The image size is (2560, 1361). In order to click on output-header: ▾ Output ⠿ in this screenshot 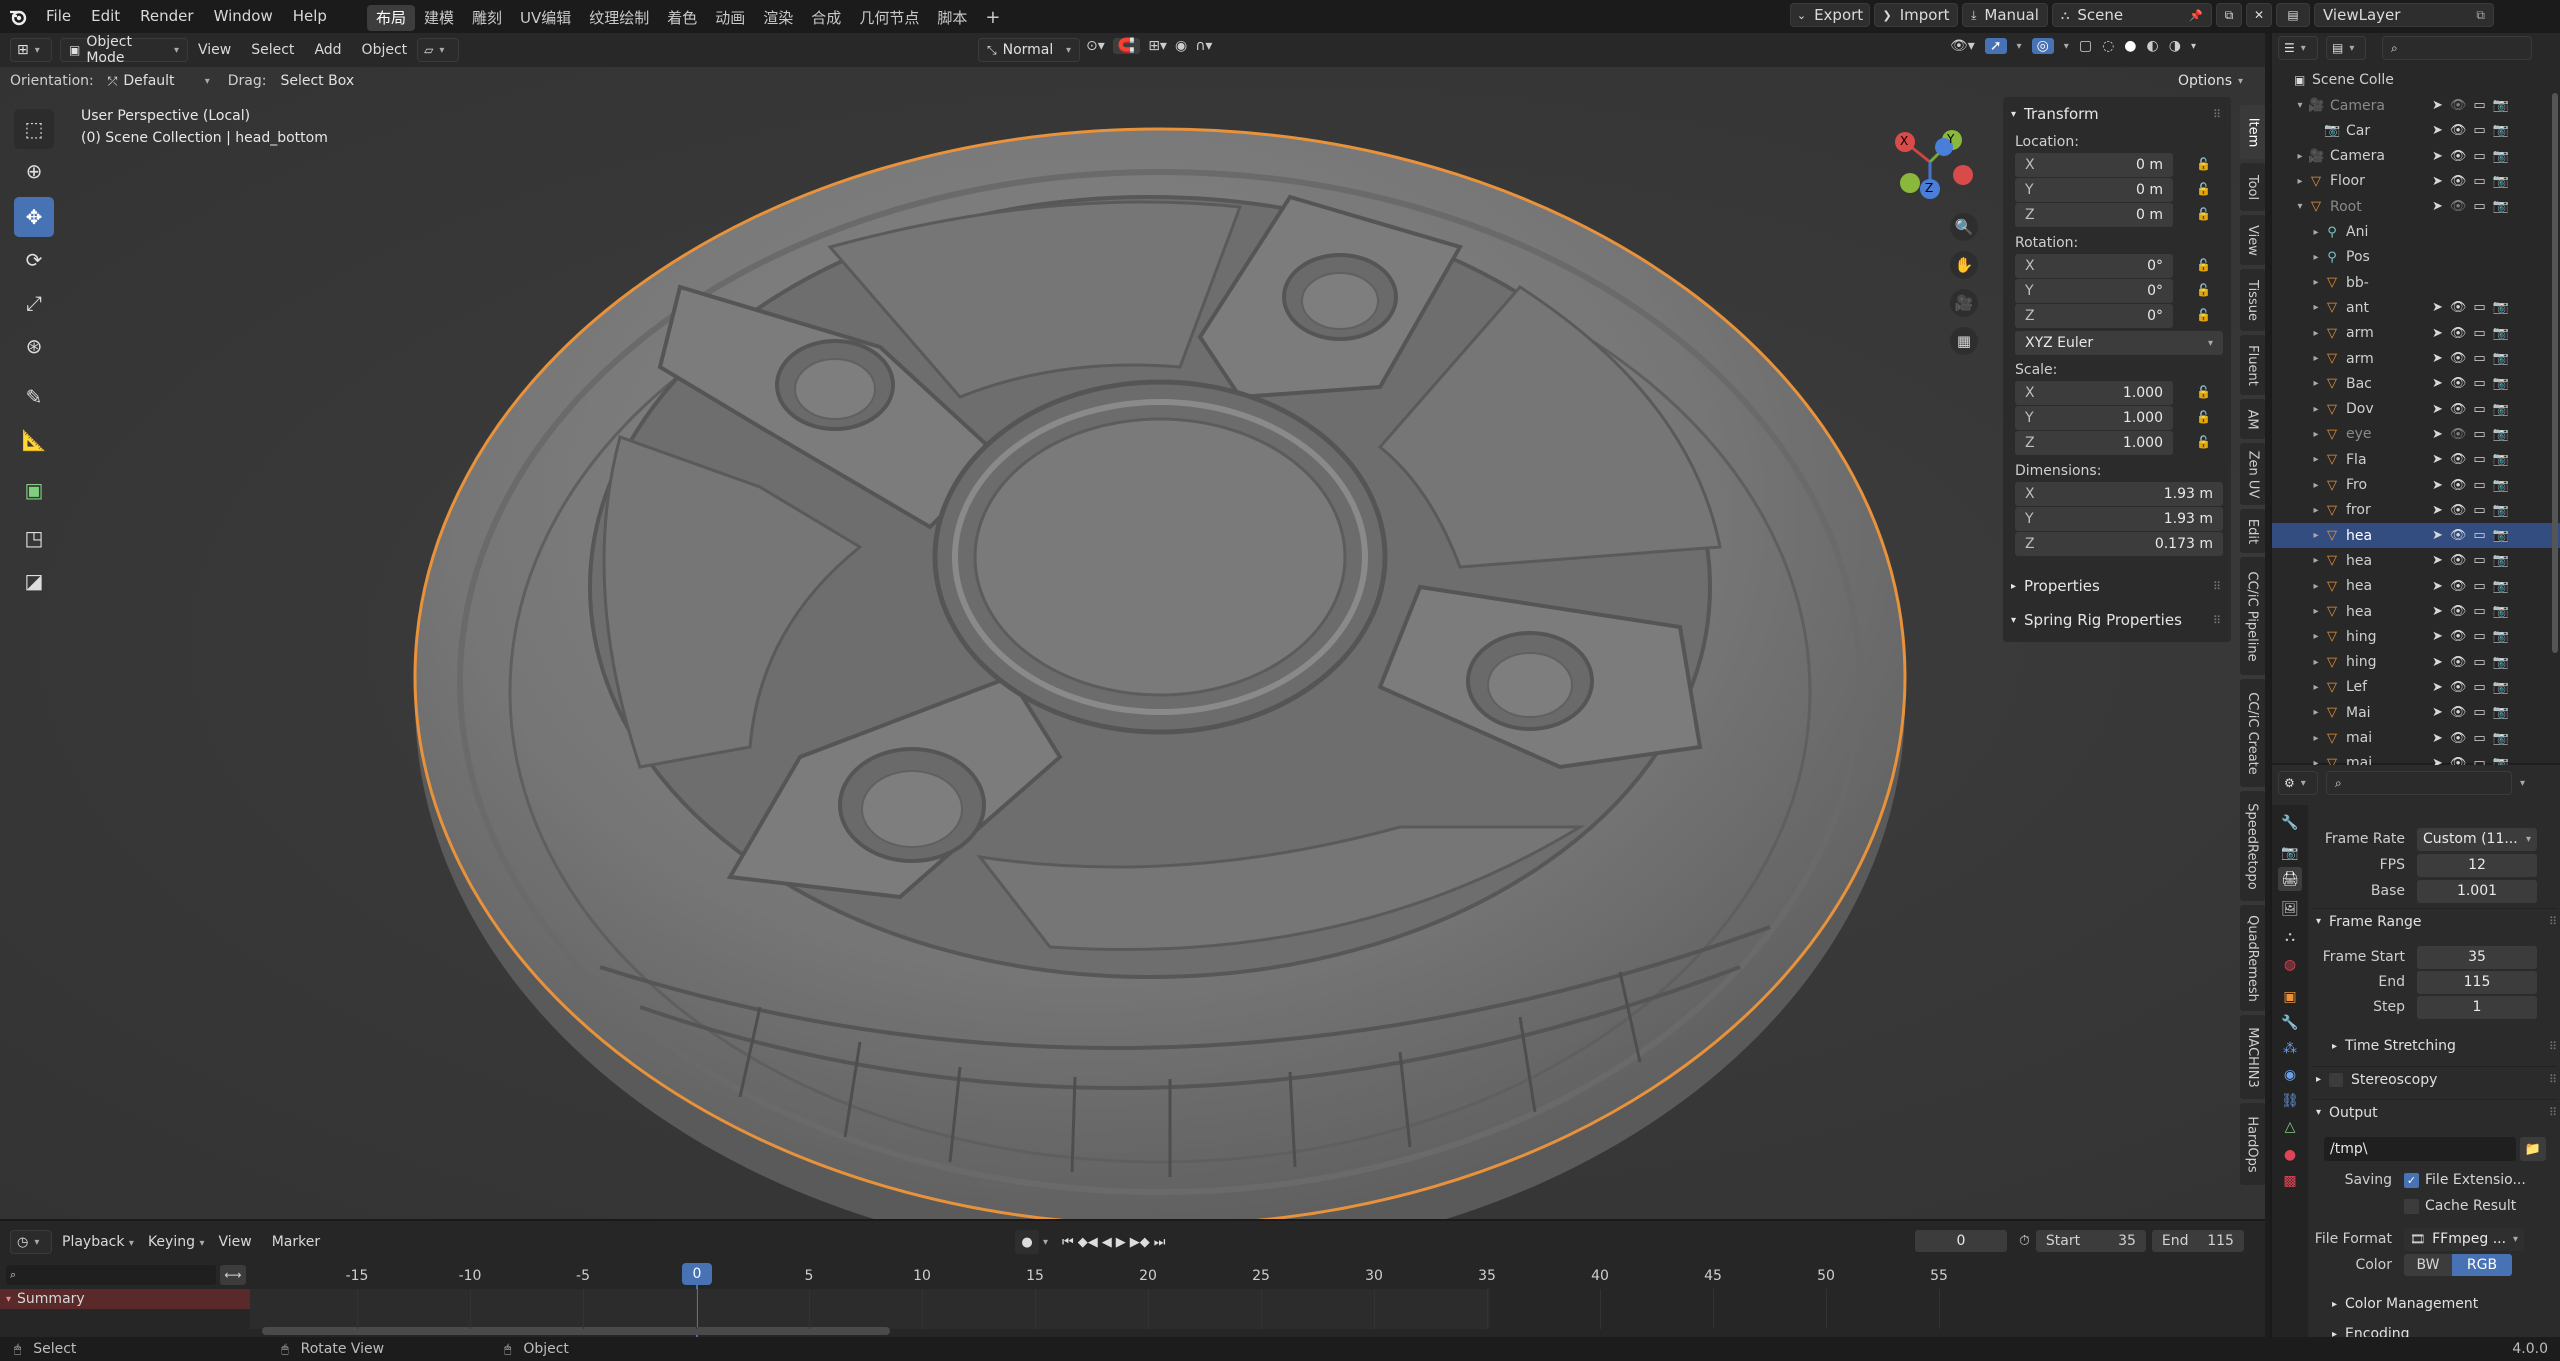, I will do `click(2434, 1112)`.